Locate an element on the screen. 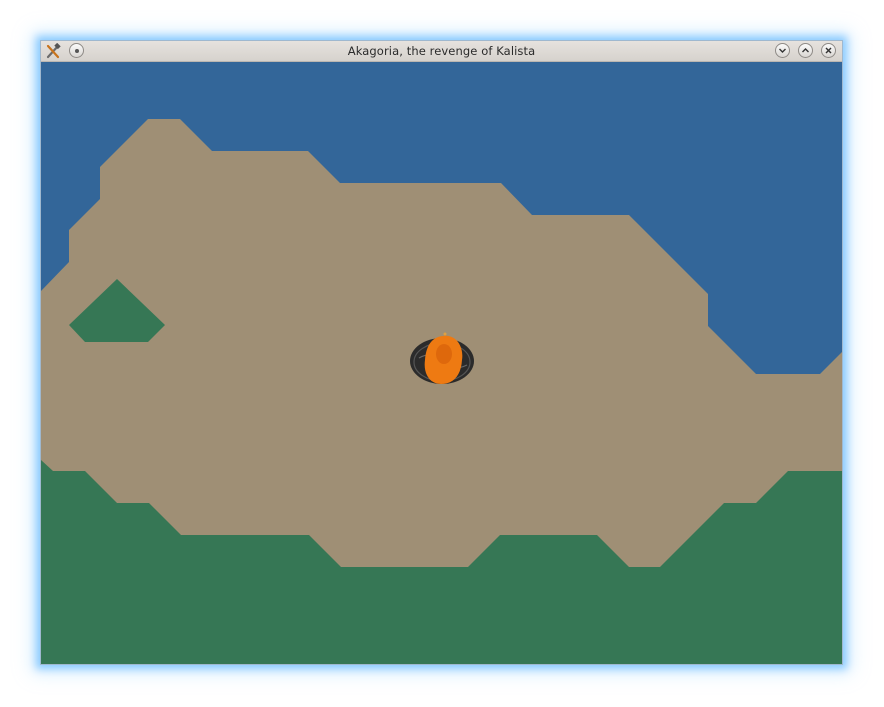  chevron-down-icon is located at coordinates (782, 50).